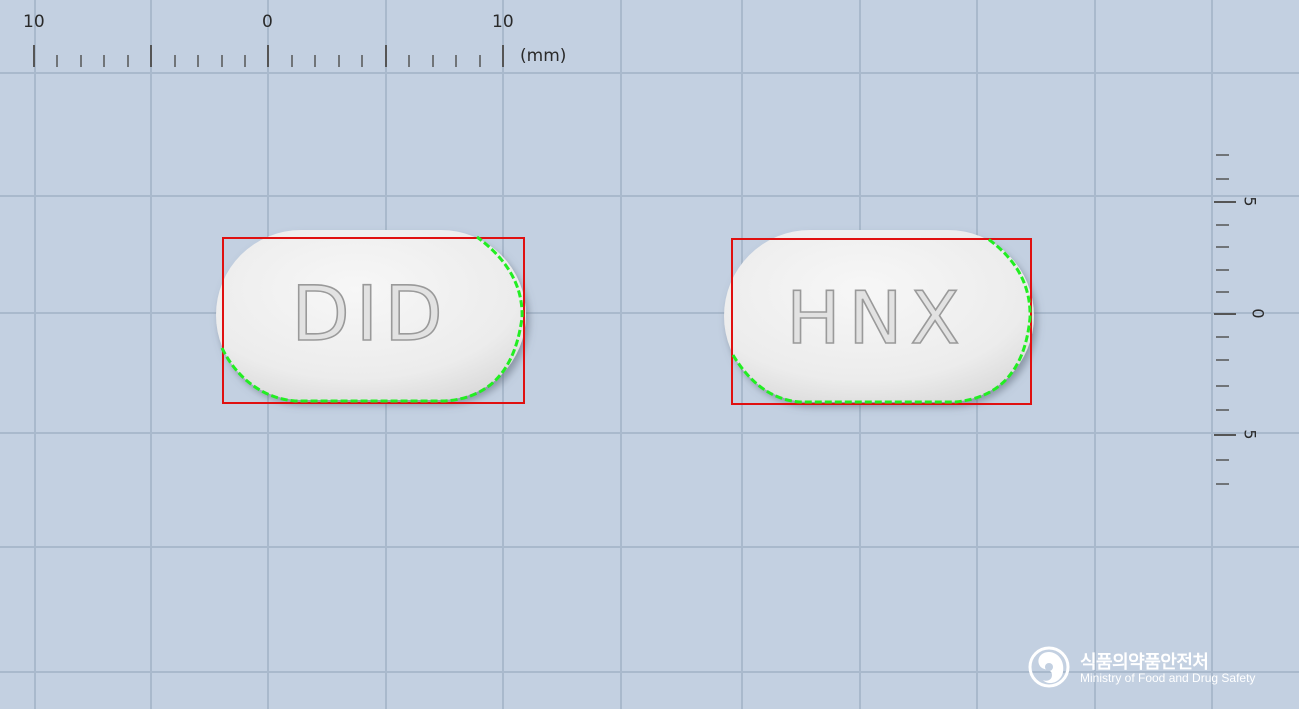 The image size is (1299, 709). I want to click on side-ruler-label-center: 0, so click(1258, 313).